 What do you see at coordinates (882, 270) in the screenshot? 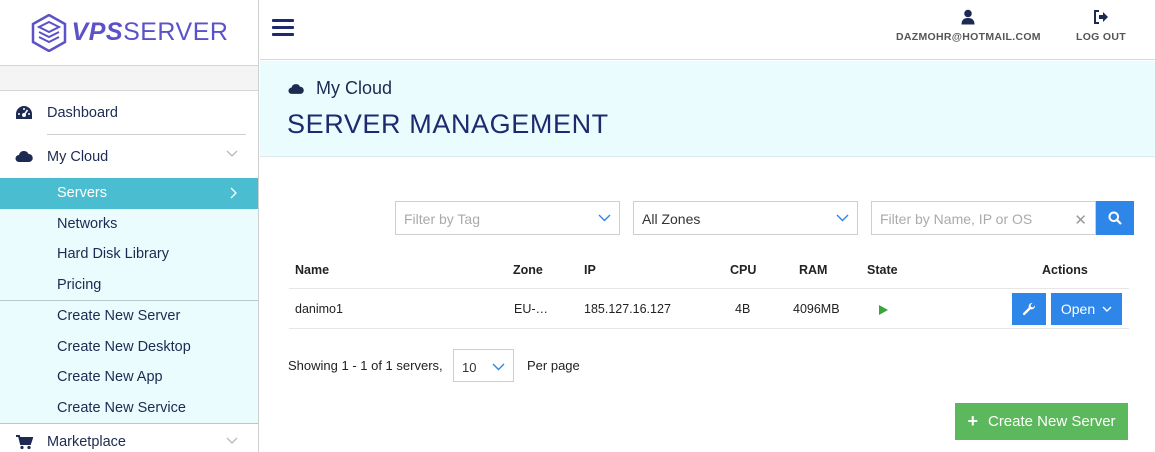
I see `column-header-state: State` at bounding box center [882, 270].